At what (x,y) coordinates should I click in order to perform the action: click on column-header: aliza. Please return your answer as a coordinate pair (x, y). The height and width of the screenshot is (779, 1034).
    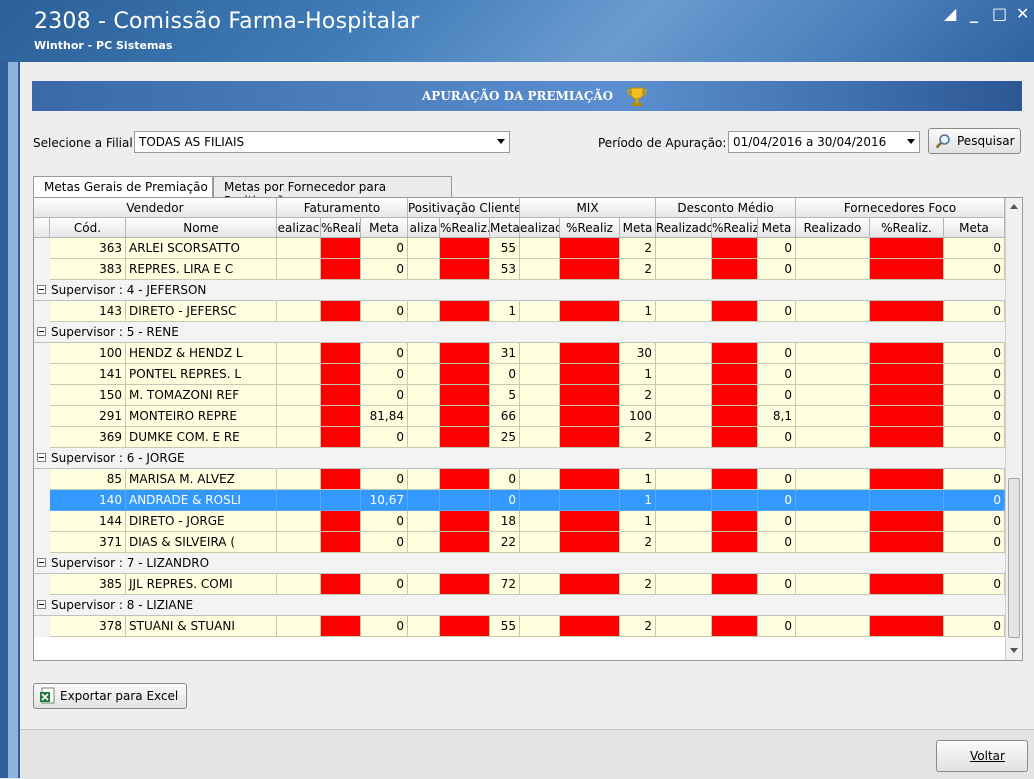
    Looking at the image, I should click on (424, 228).